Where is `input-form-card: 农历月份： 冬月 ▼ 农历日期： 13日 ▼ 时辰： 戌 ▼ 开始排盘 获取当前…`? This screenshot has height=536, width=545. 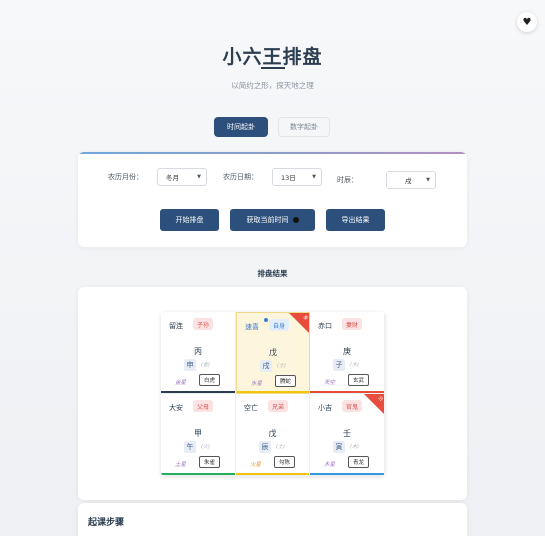 input-form-card: 农历月份： 冬月 ▼ 农历日期： 13日 ▼ 时辰： 戌 ▼ 开始排盘 获取当前… is located at coordinates (272, 199).